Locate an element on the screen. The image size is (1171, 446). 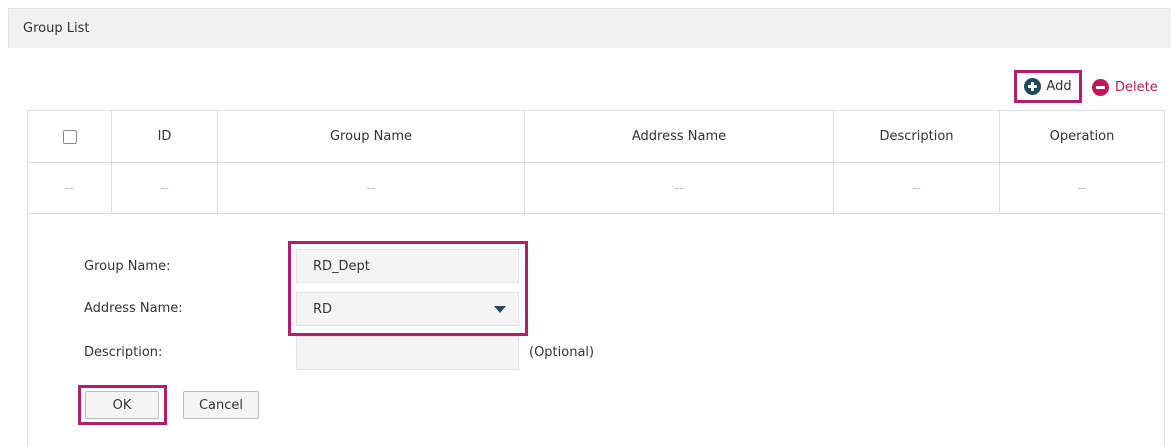
description-label: Description: is located at coordinates (123, 352).